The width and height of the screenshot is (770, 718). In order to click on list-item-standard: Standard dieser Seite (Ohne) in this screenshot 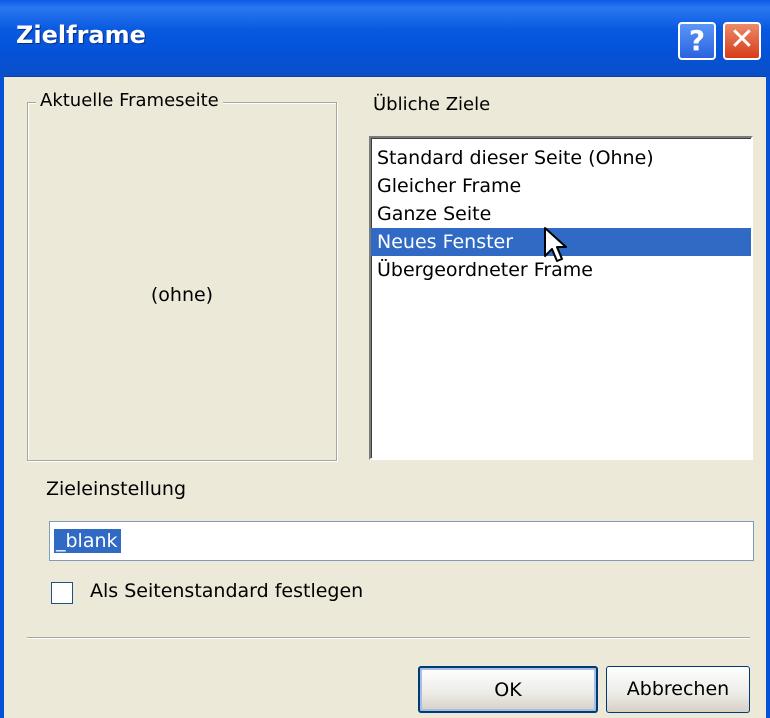, I will do `click(561, 158)`.